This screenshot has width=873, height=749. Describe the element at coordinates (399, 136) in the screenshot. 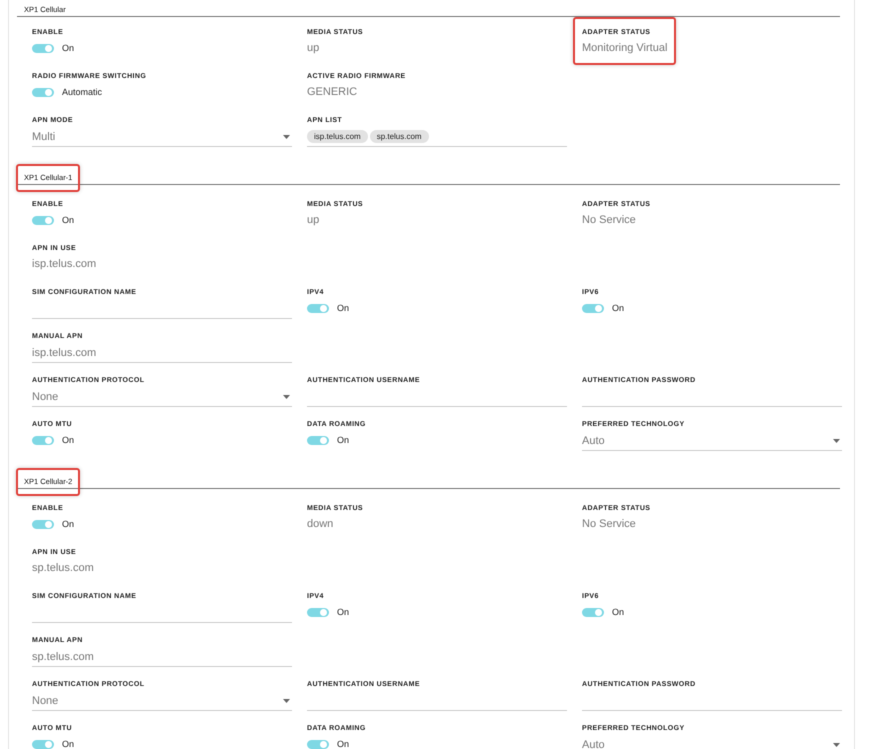

I see `apn-chip: sp.telus.com` at that location.